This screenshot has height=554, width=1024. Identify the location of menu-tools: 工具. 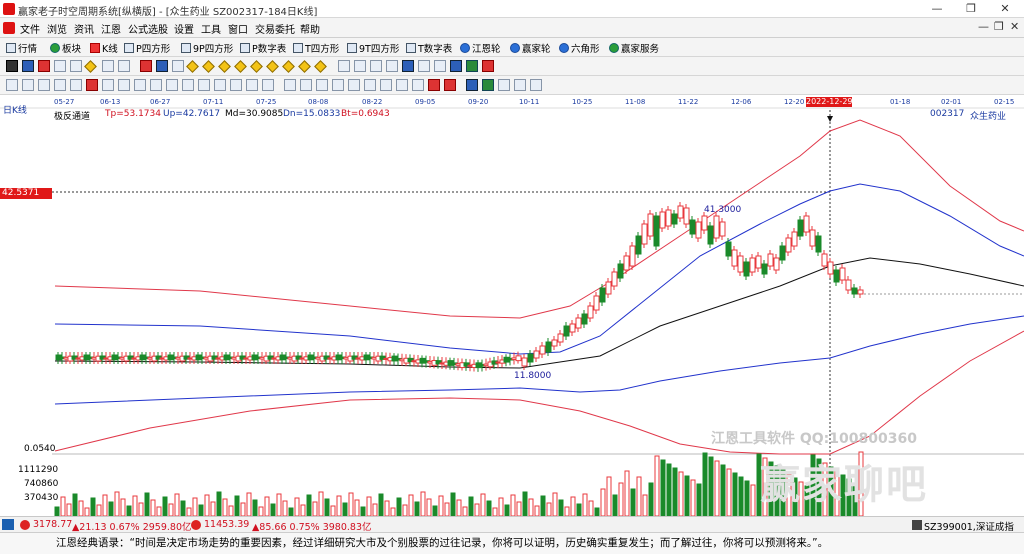
(211, 28).